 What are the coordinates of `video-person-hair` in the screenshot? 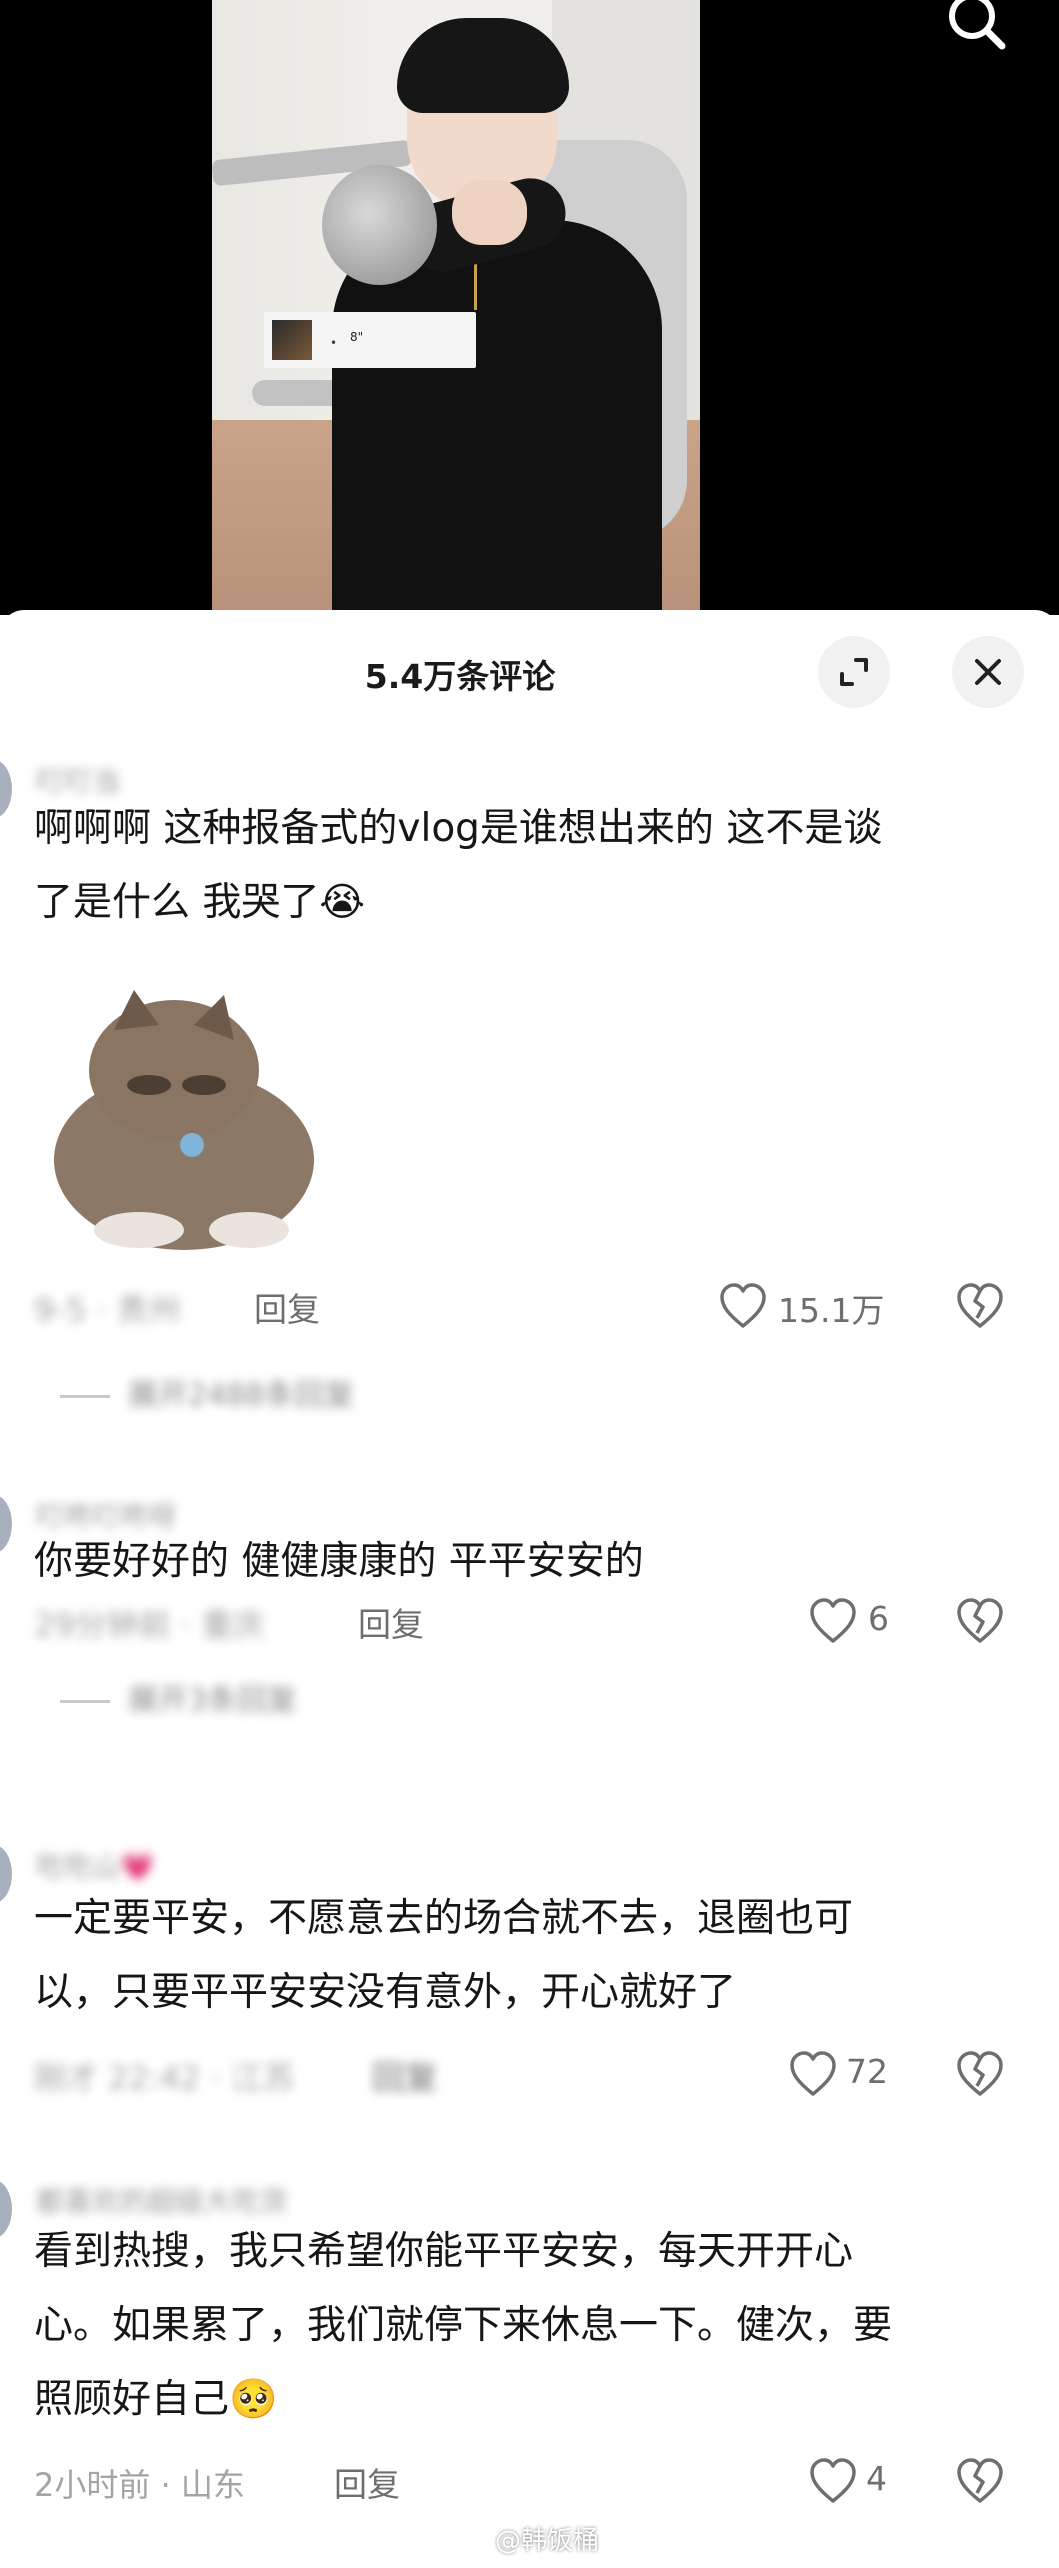 It's located at (483, 65).